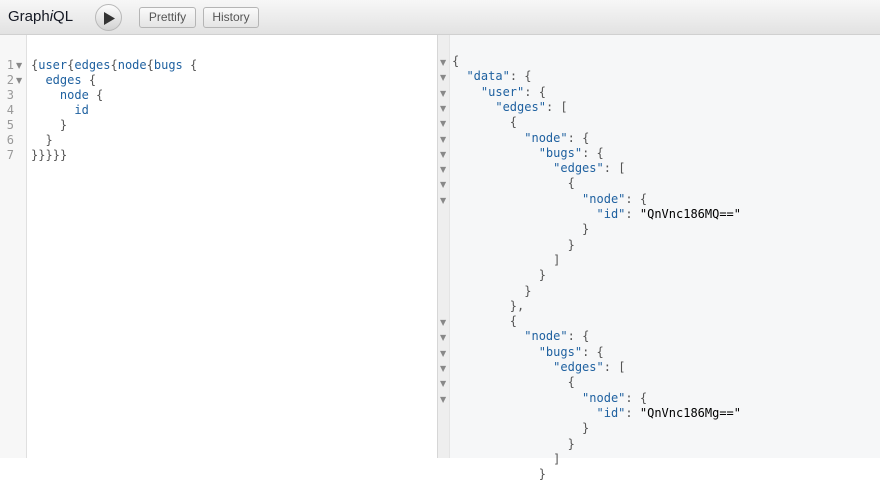 This screenshot has width=880, height=482. Describe the element at coordinates (71, 80) in the screenshot. I see `query-line: edges {` at that location.